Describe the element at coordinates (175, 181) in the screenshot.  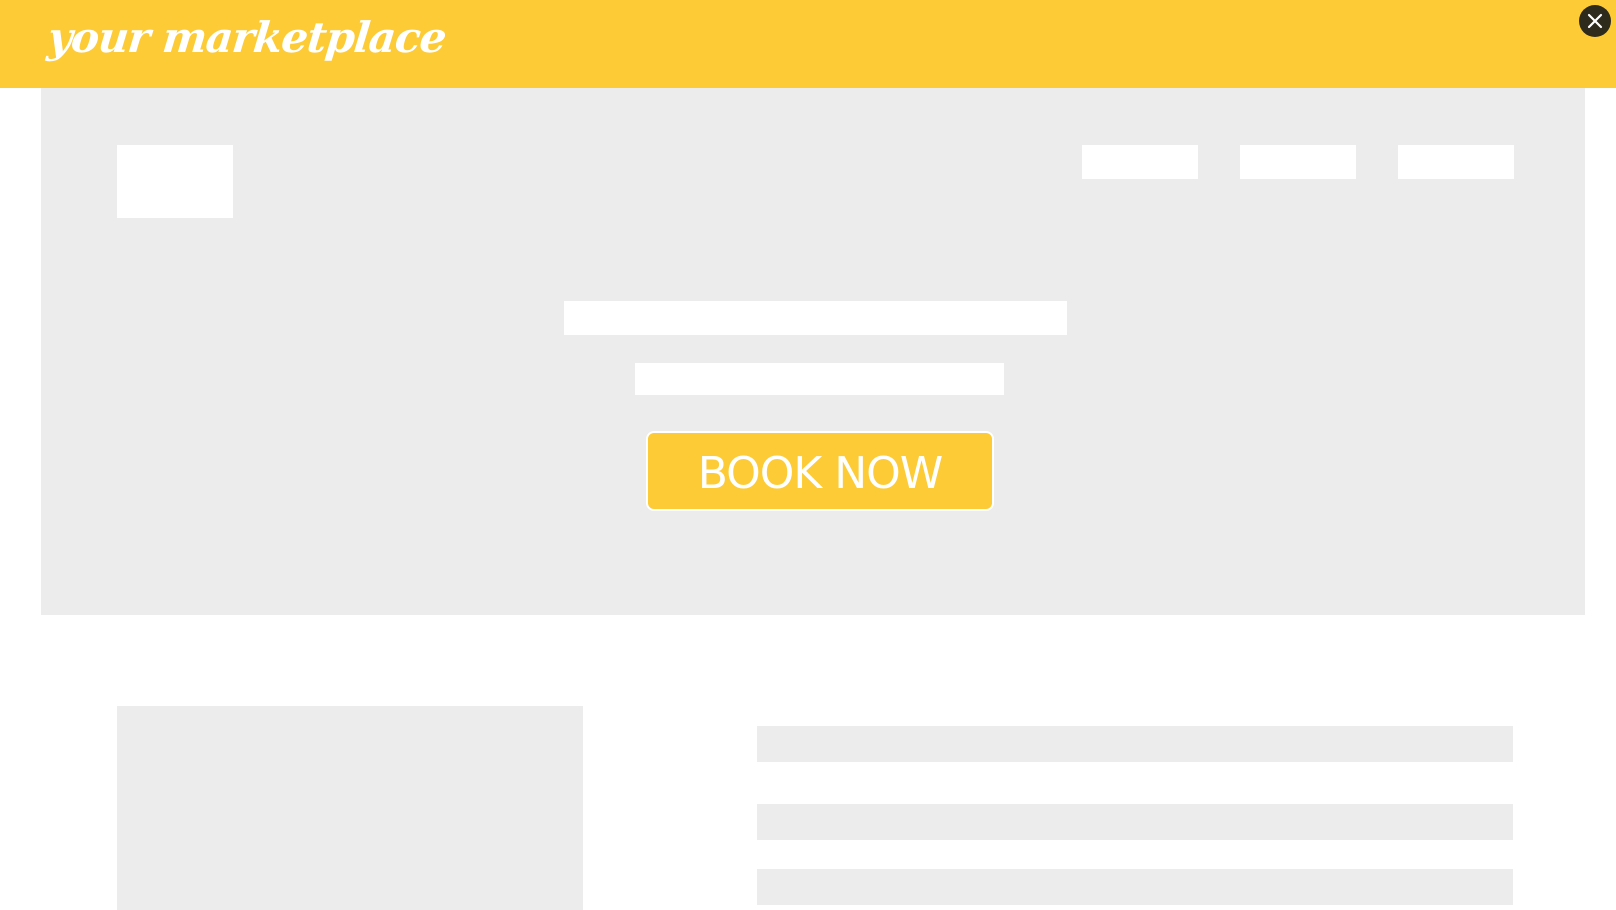
I see `logo-placeholder` at that location.